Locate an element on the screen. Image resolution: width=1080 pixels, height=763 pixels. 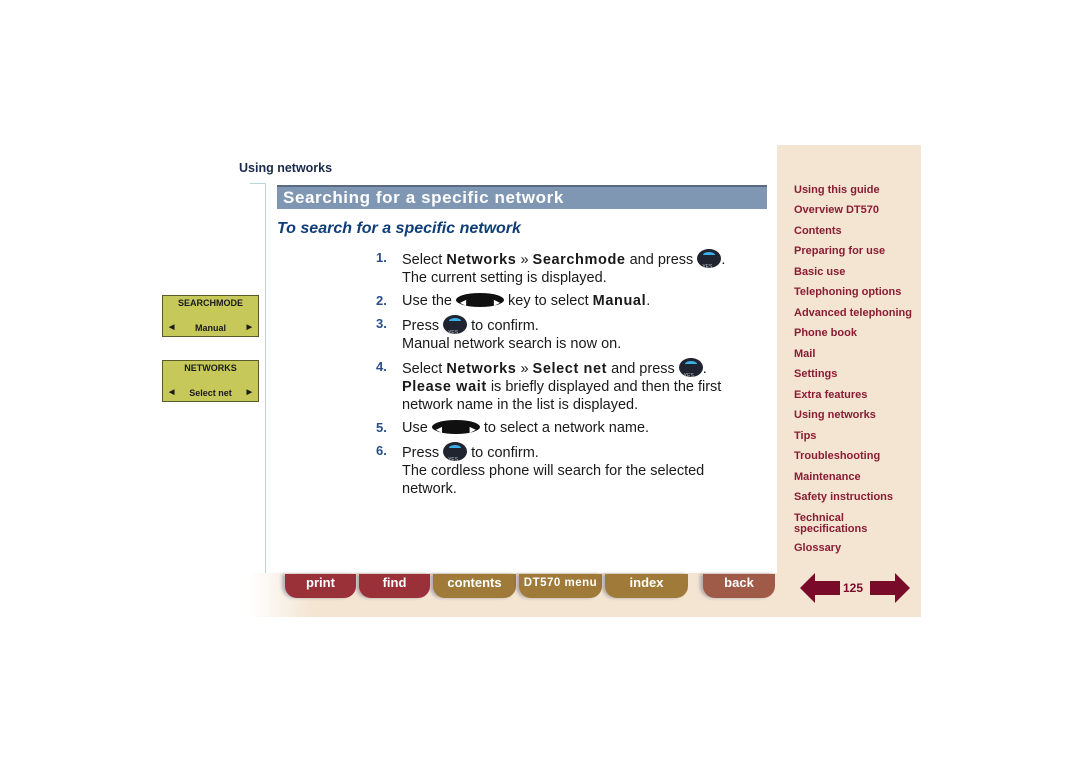
page-number: 125 is located at coordinates (853, 588).